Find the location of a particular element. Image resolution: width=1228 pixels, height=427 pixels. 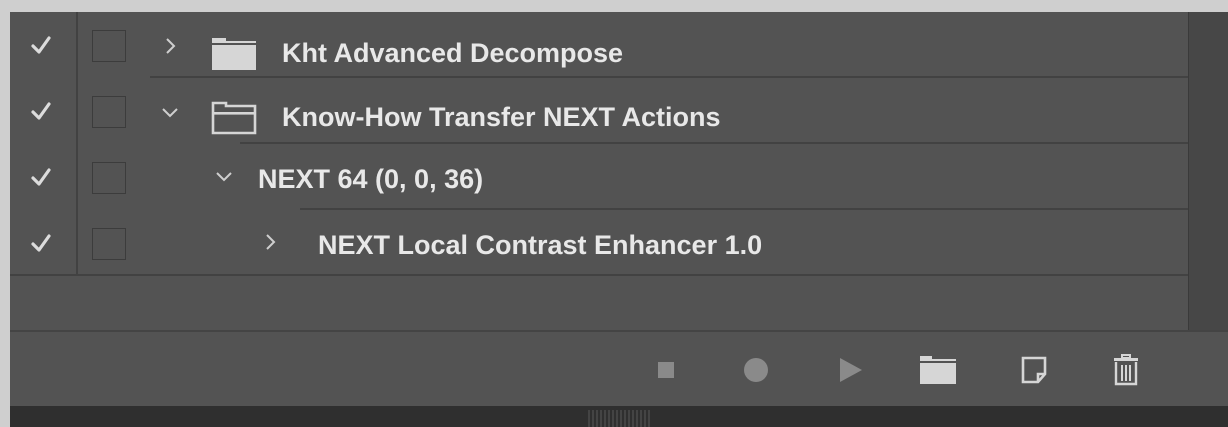

window-edge-top is located at coordinates (614, 6).